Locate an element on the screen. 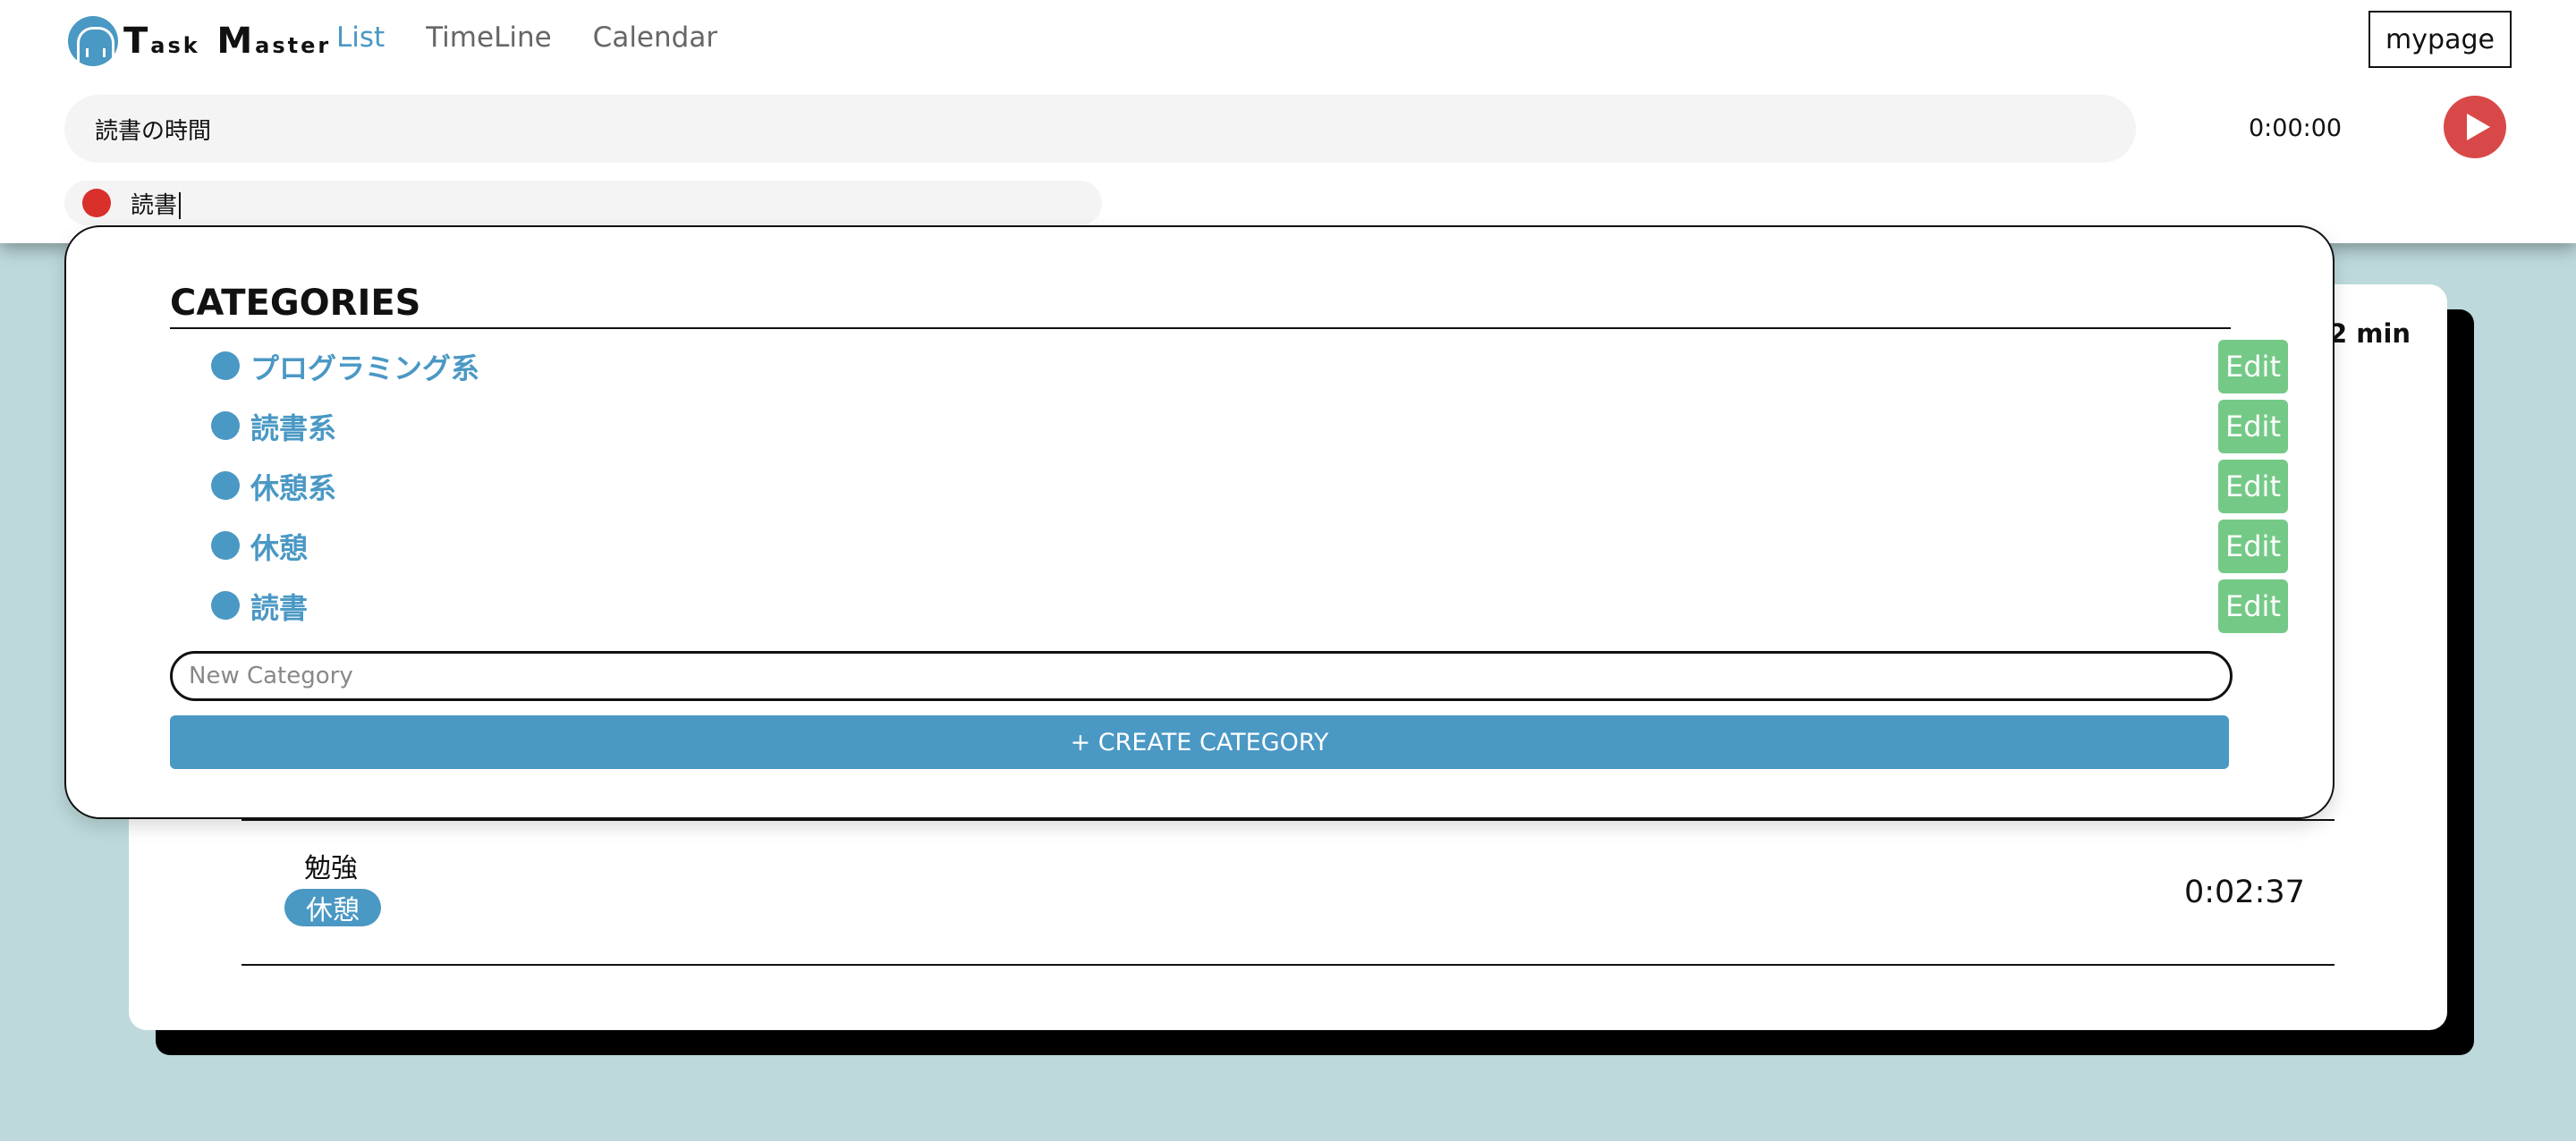 The image size is (2576, 1141). category-name: プログラミング系 is located at coordinates (364, 366).